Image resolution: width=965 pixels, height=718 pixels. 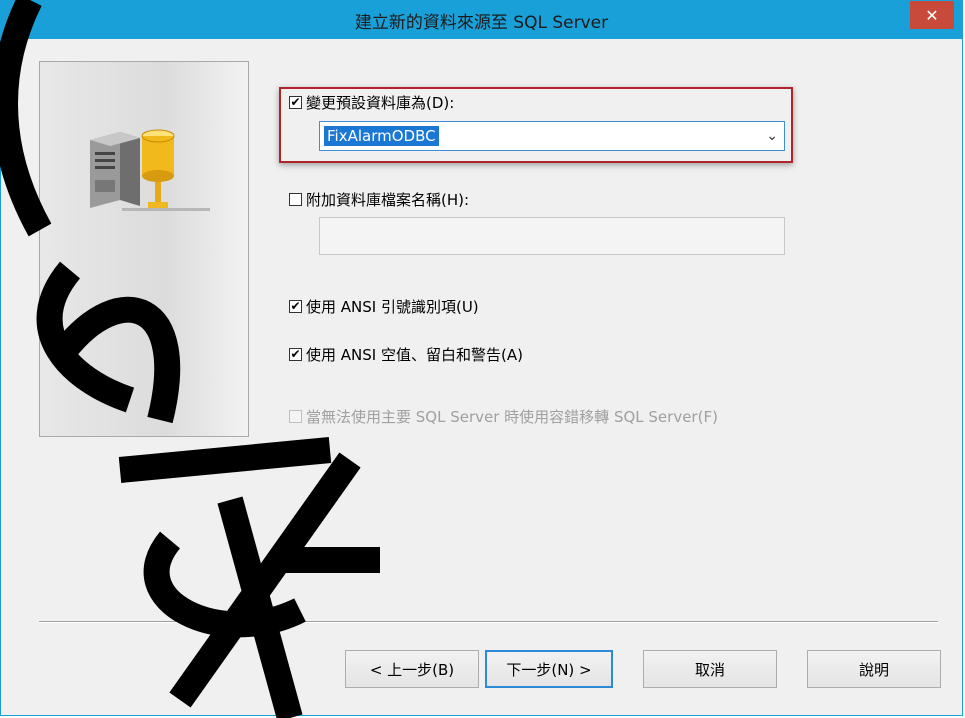 I want to click on next-button: 下一步(N) >, so click(x=549, y=669).